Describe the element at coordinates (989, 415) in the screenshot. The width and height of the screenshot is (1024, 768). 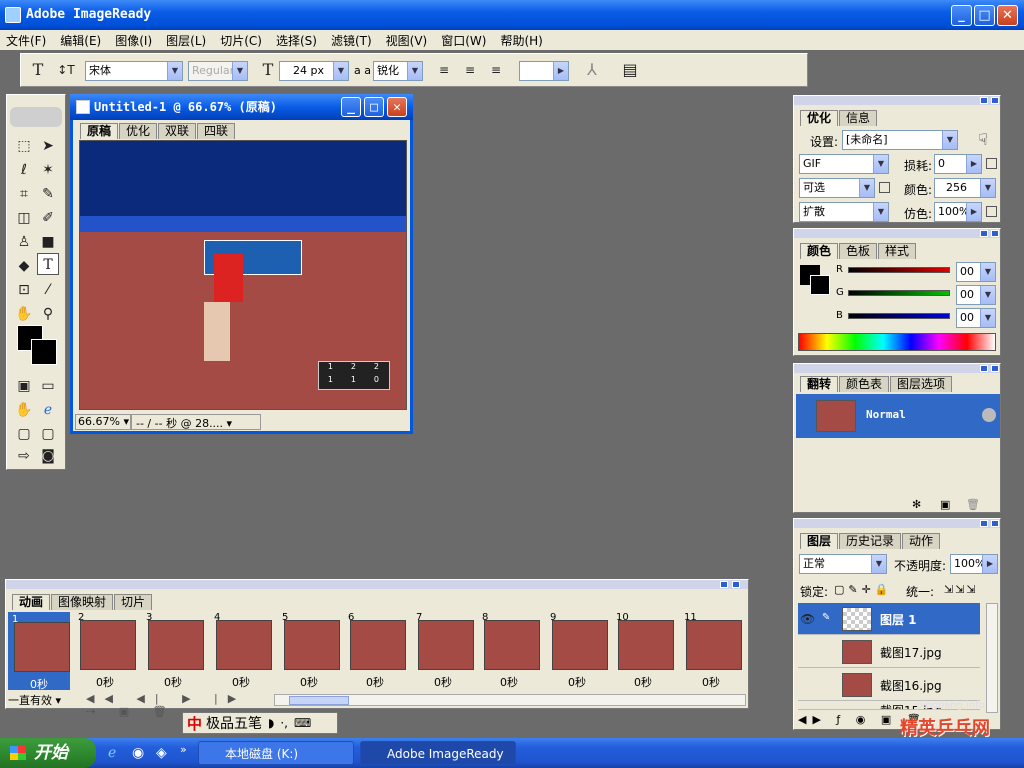
I see `rollover-options-icon` at that location.